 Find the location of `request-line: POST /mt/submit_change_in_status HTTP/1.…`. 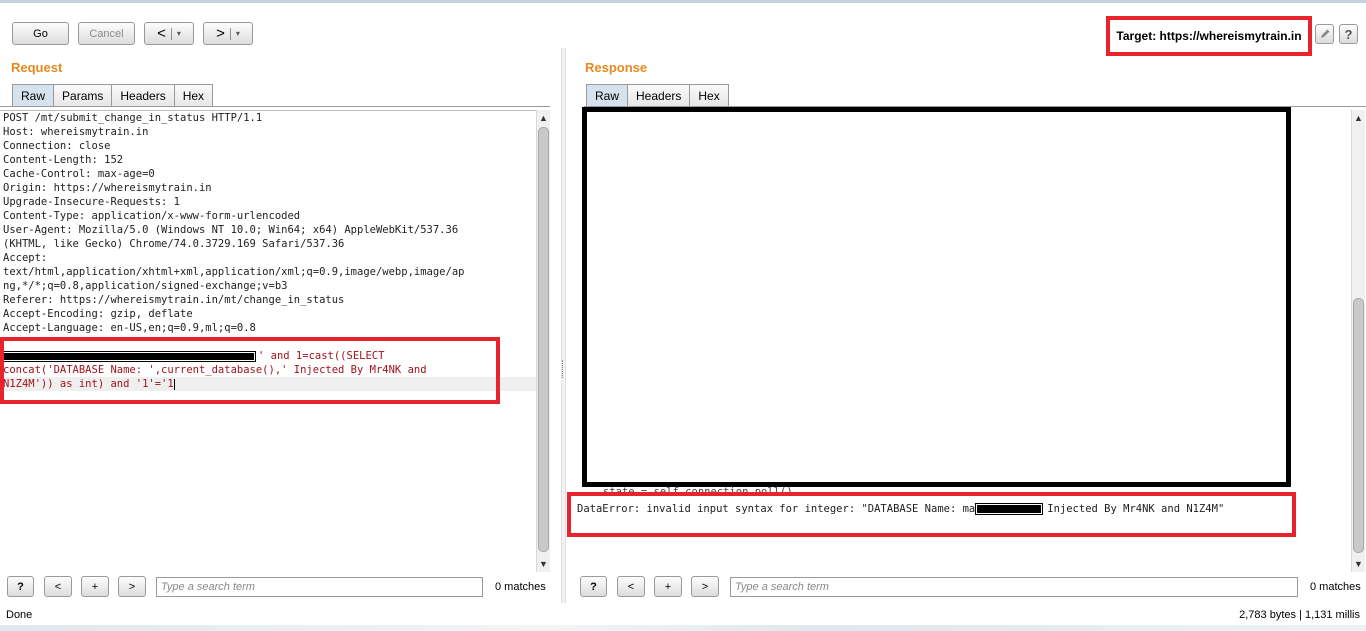

request-line: POST /mt/submit_change_in_status HTTP/1.… is located at coordinates (133, 118).